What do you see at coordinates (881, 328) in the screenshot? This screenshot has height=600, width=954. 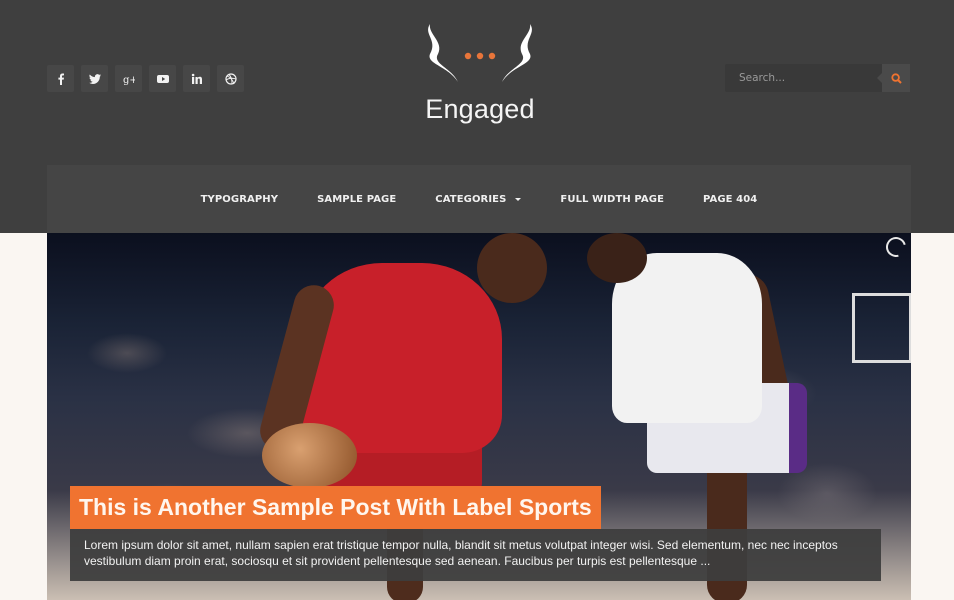 I see `slide-image-hoop` at bounding box center [881, 328].